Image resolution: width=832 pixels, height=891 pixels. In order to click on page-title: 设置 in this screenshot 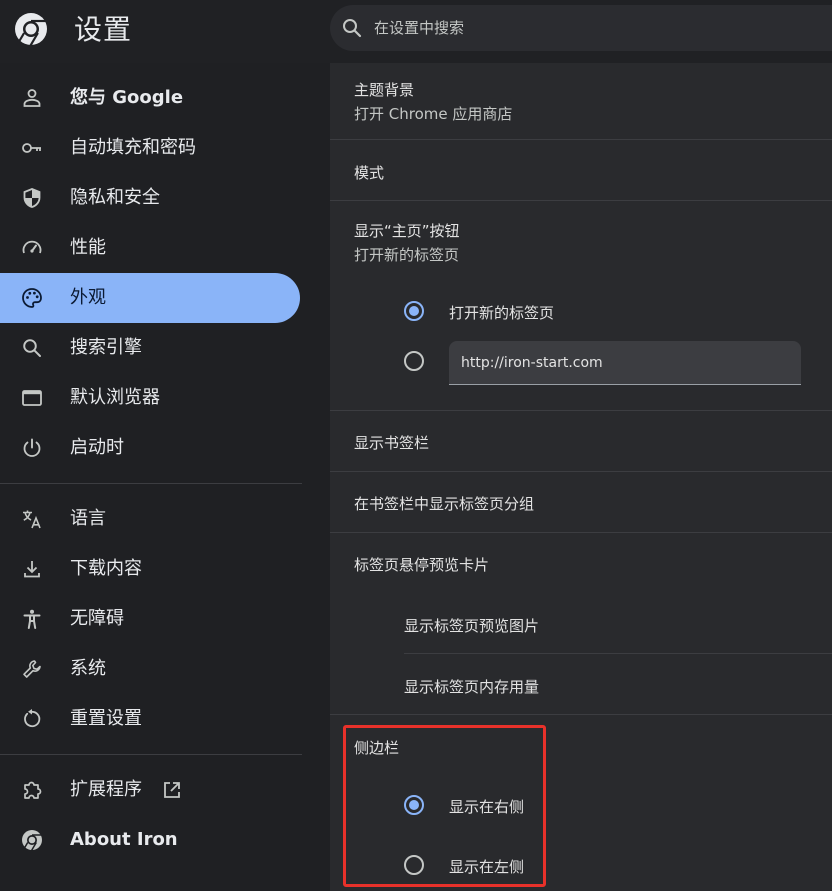, I will do `click(103, 29)`.